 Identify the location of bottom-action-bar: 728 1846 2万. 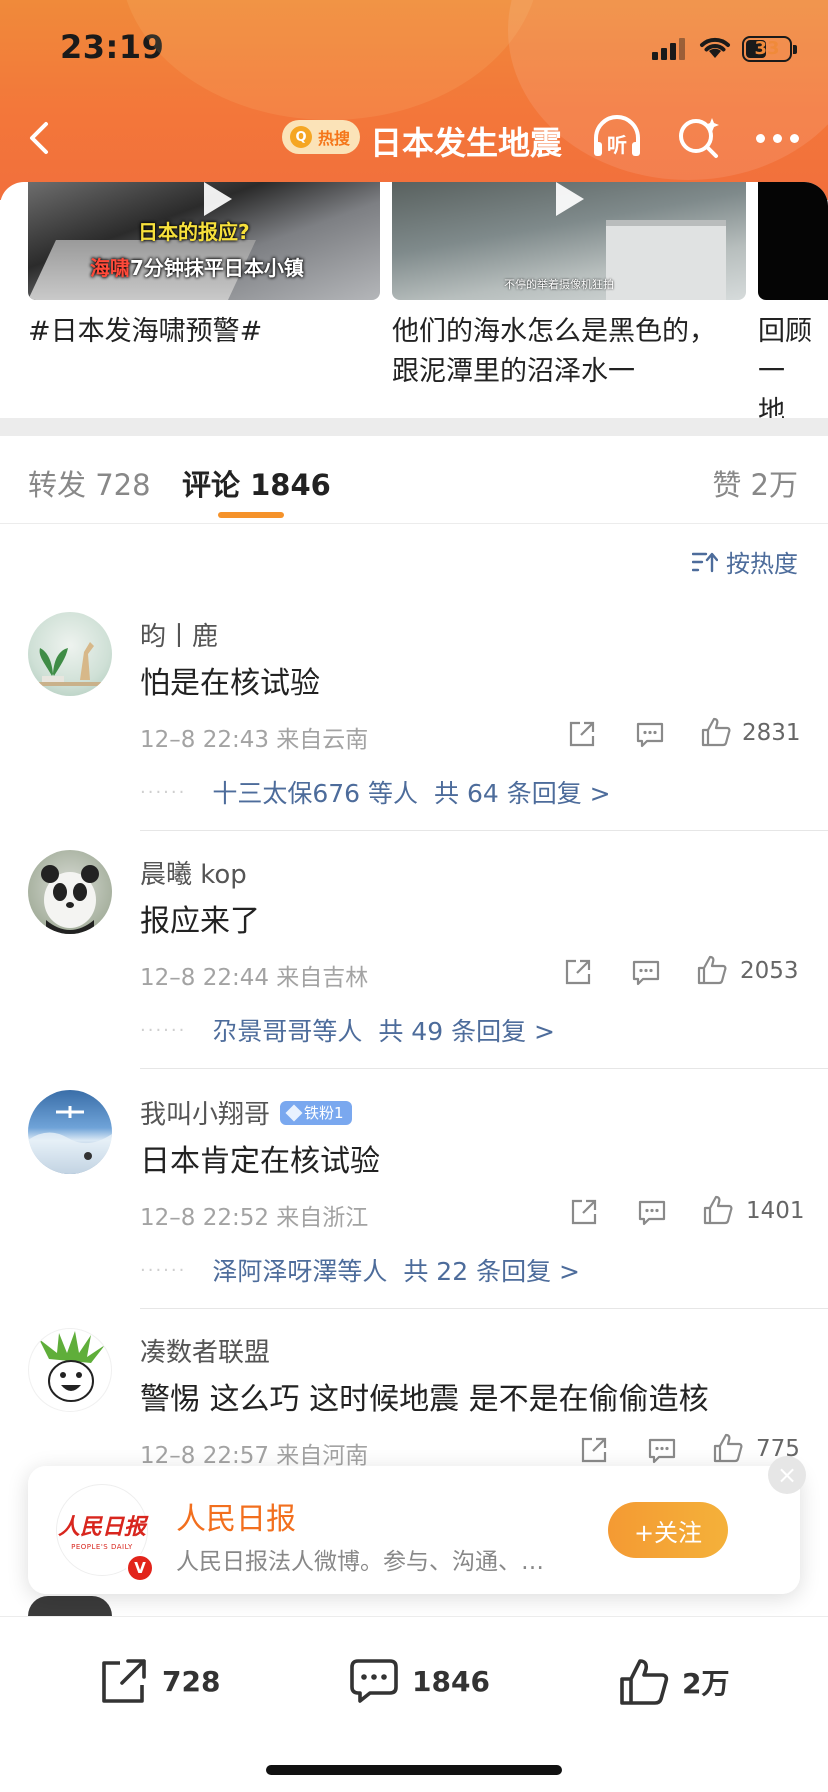
(414, 1704).